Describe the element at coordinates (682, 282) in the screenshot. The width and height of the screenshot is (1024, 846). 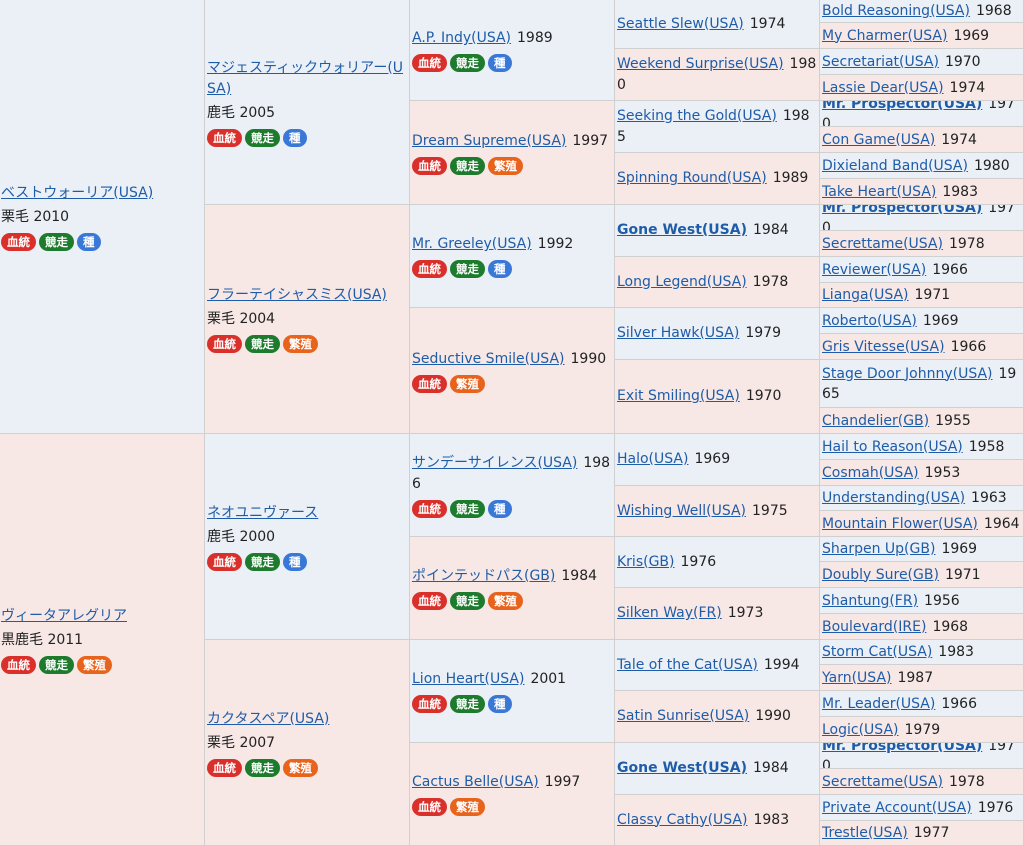
I see `horse-name-link: Long Legend(USA)` at that location.